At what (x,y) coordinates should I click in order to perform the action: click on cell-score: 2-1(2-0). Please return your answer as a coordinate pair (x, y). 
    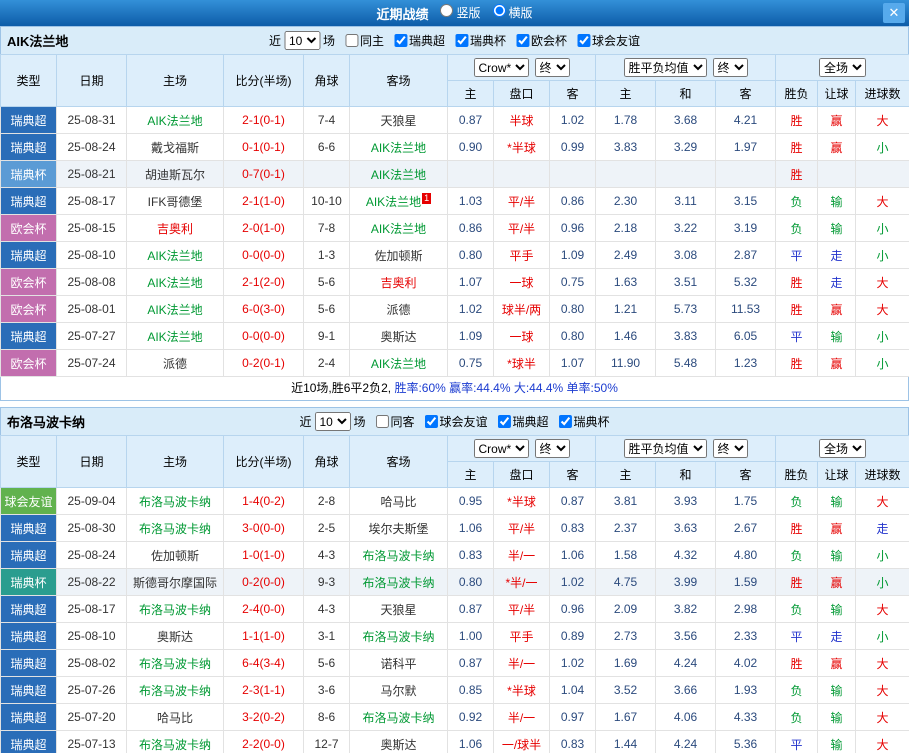
    Looking at the image, I should click on (263, 282).